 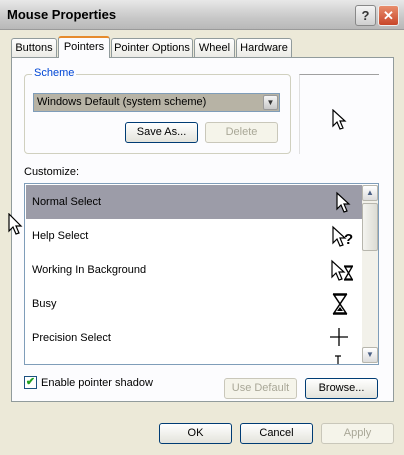 I want to click on mouse-pointer-icon, so click(x=15, y=224).